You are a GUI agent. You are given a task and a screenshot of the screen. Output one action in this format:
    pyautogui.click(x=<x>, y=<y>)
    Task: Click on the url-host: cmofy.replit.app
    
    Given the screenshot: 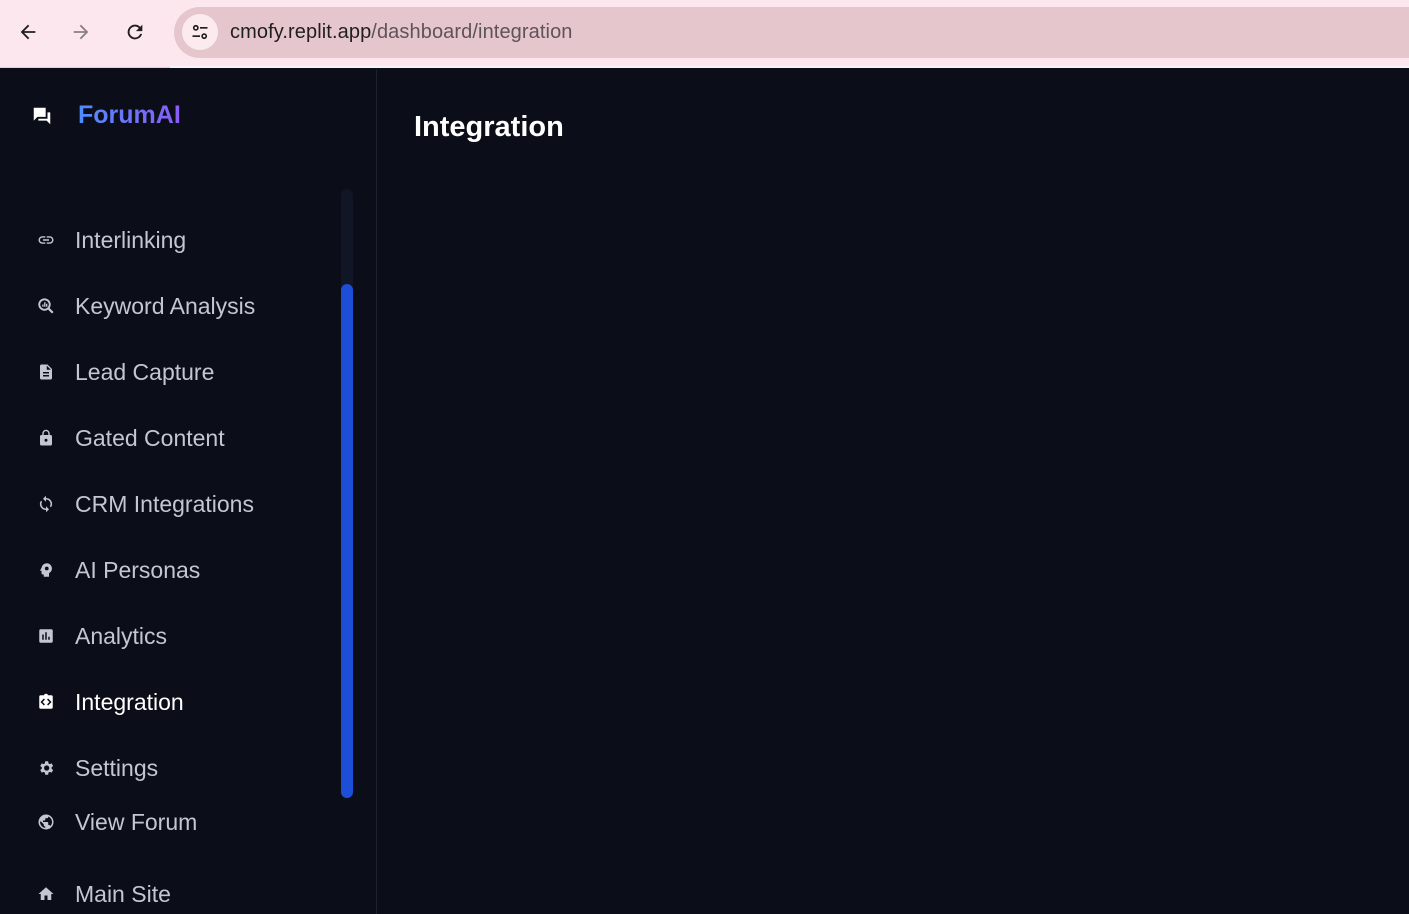 What is the action you would take?
    pyautogui.click(x=301, y=32)
    